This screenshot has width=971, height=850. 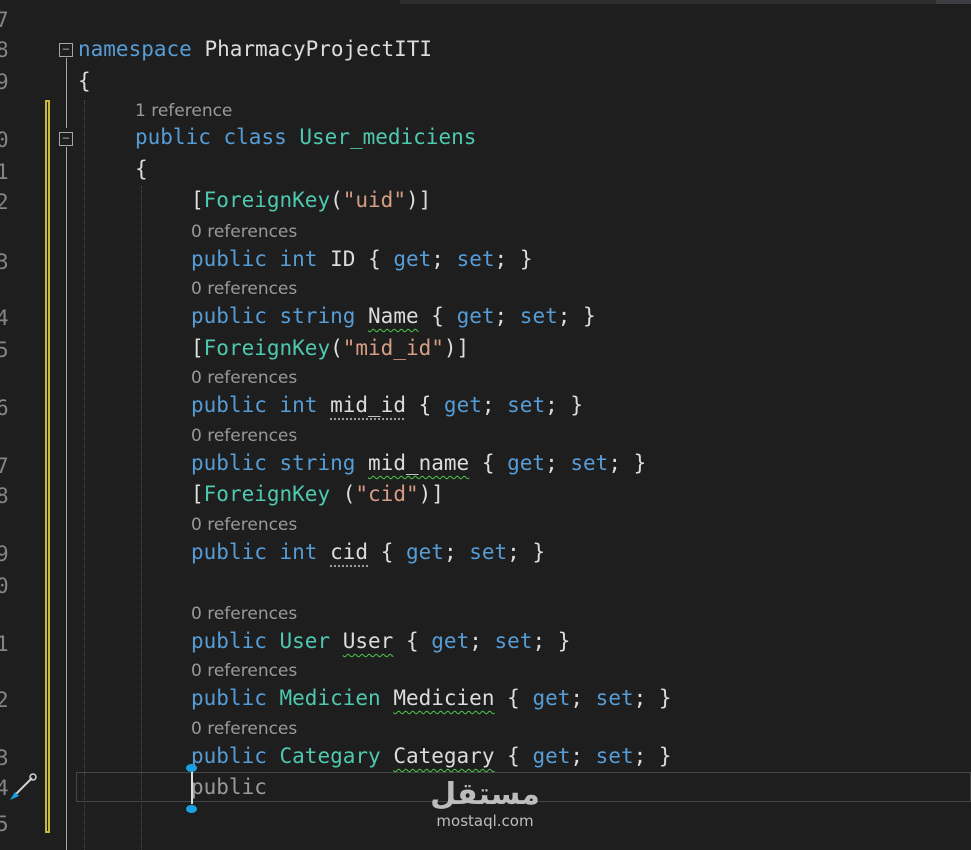 What do you see at coordinates (183, 111) in the screenshot?
I see `class-references-codelens: 1 reference` at bounding box center [183, 111].